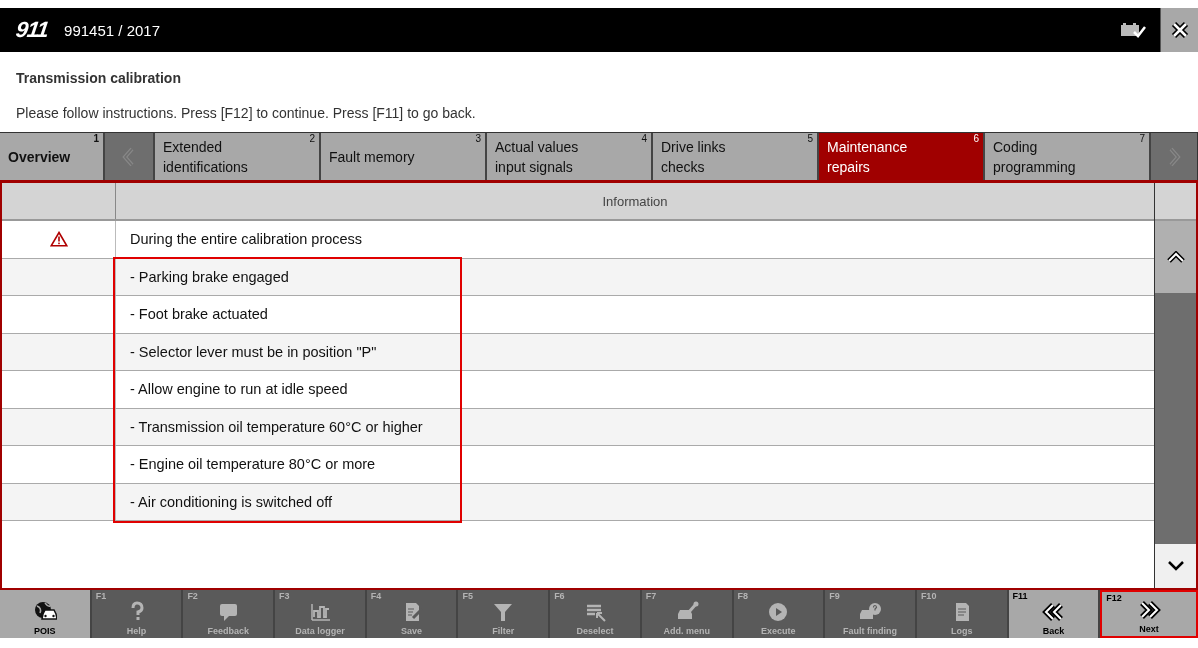 The width and height of the screenshot is (1198, 648). I want to click on close-icon, so click(1179, 30).